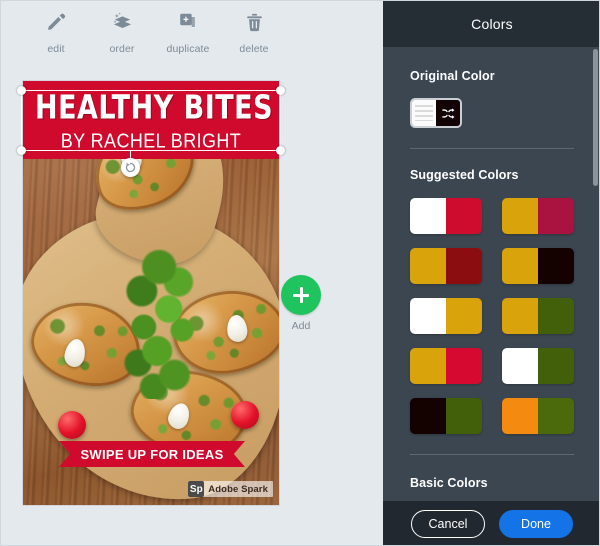 The width and height of the screenshot is (600, 546). I want to click on duplicate-button: duplicate, so click(188, 31).